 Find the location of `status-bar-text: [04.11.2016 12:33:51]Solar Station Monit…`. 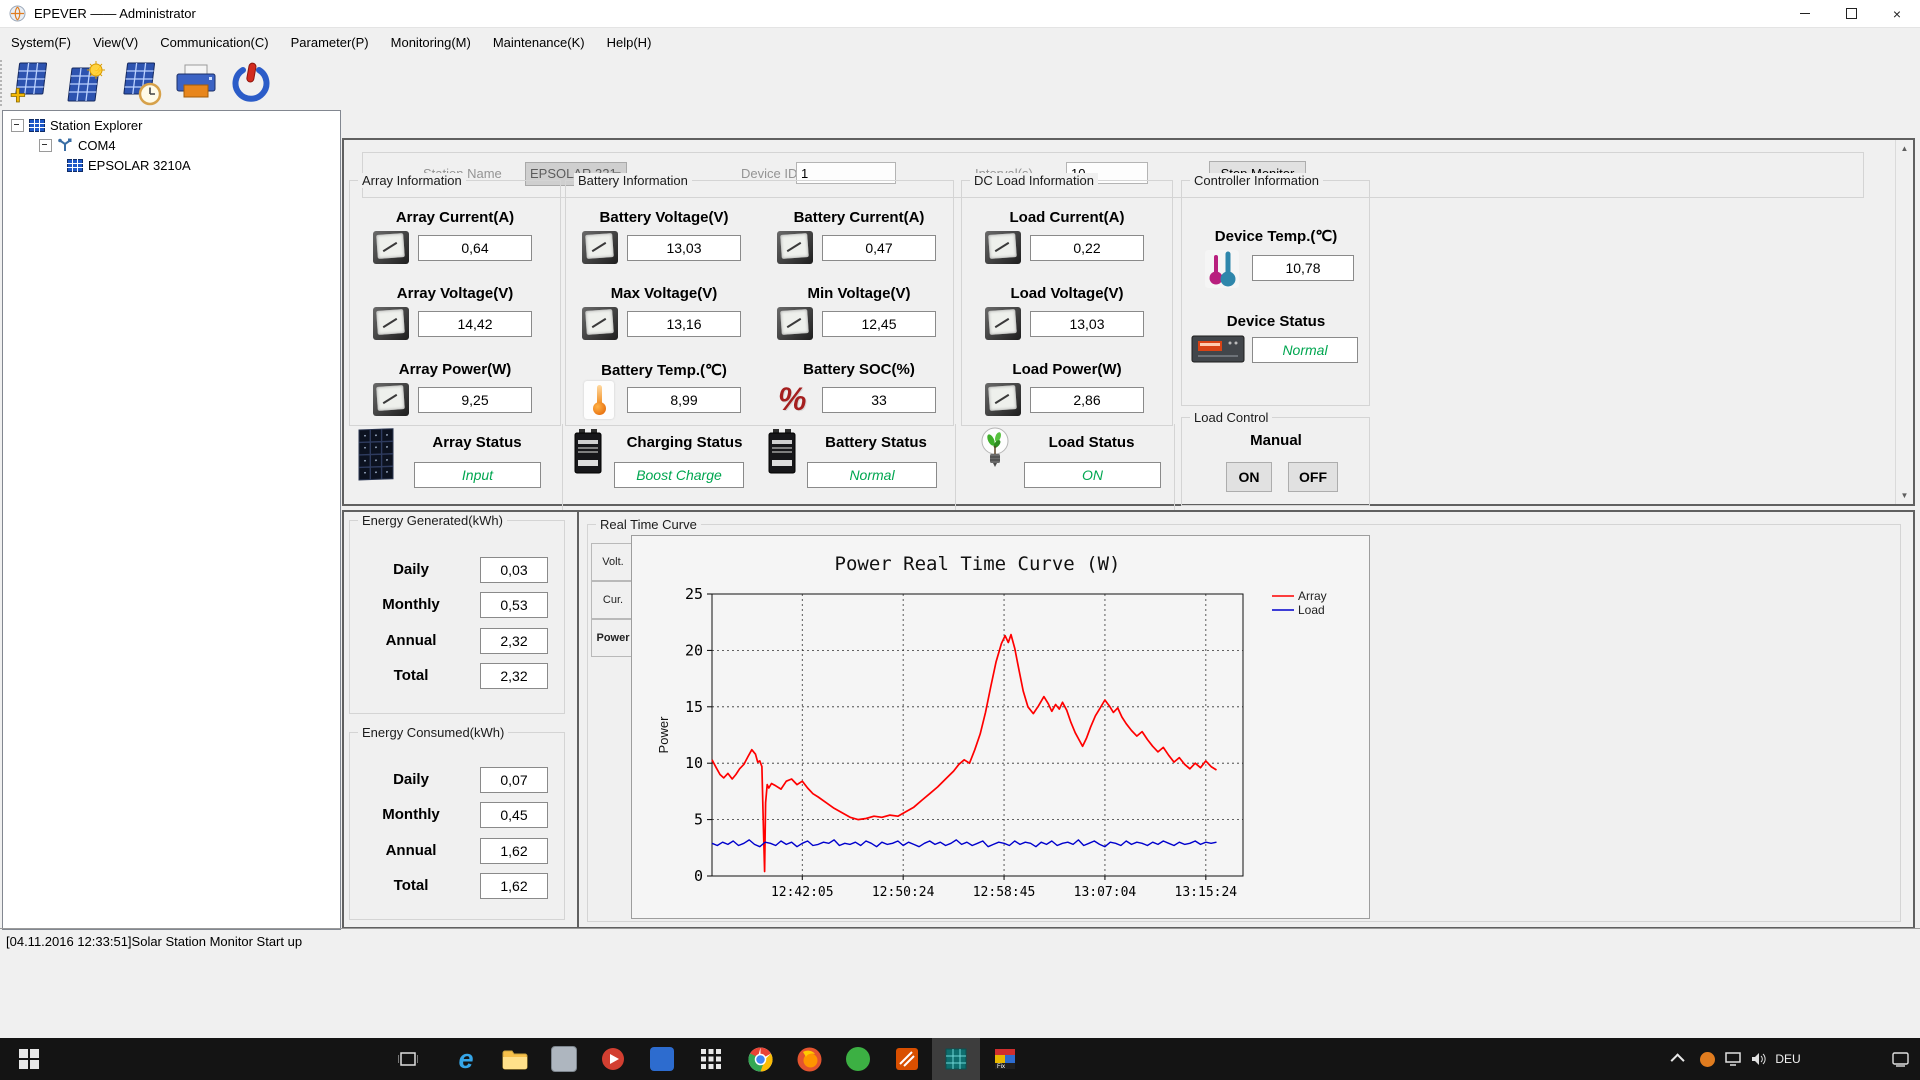

status-bar-text: [04.11.2016 12:33:51]Solar Station Monit… is located at coordinates (154, 941).